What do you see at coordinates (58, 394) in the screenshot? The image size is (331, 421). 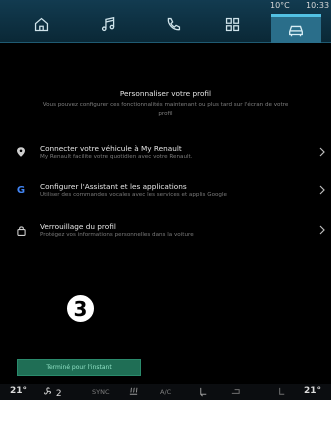 I see `fan-level: 2` at bounding box center [58, 394].